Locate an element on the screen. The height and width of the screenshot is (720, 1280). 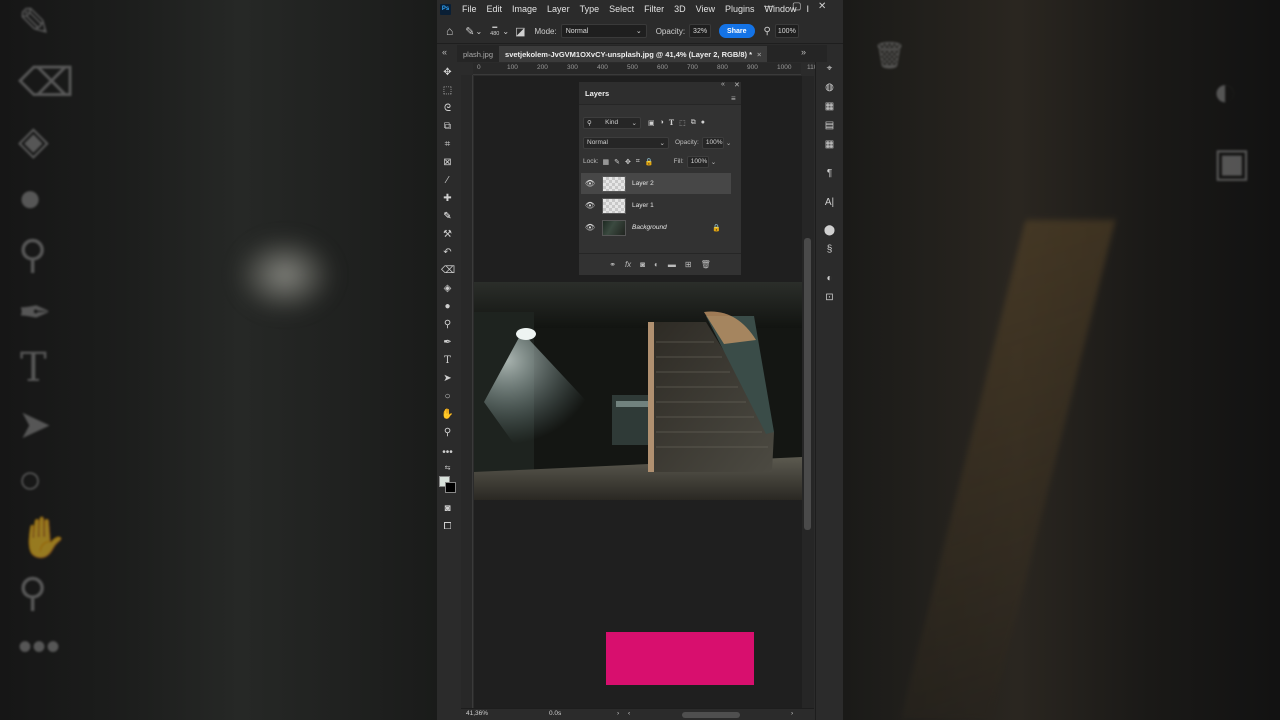
delete-layer-icon: 🗑 is located at coordinates (706, 264).